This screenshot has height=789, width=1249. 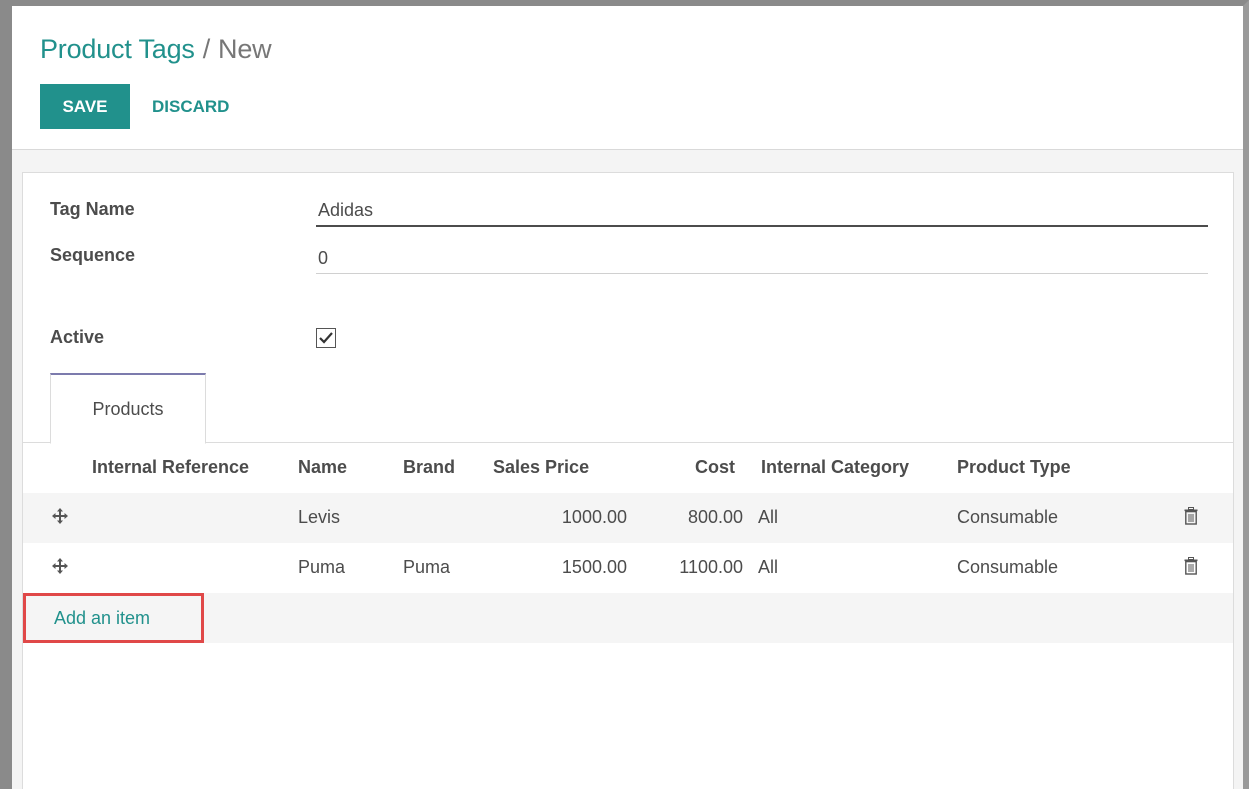 I want to click on add-an-item-link: Add an item, so click(x=113, y=618).